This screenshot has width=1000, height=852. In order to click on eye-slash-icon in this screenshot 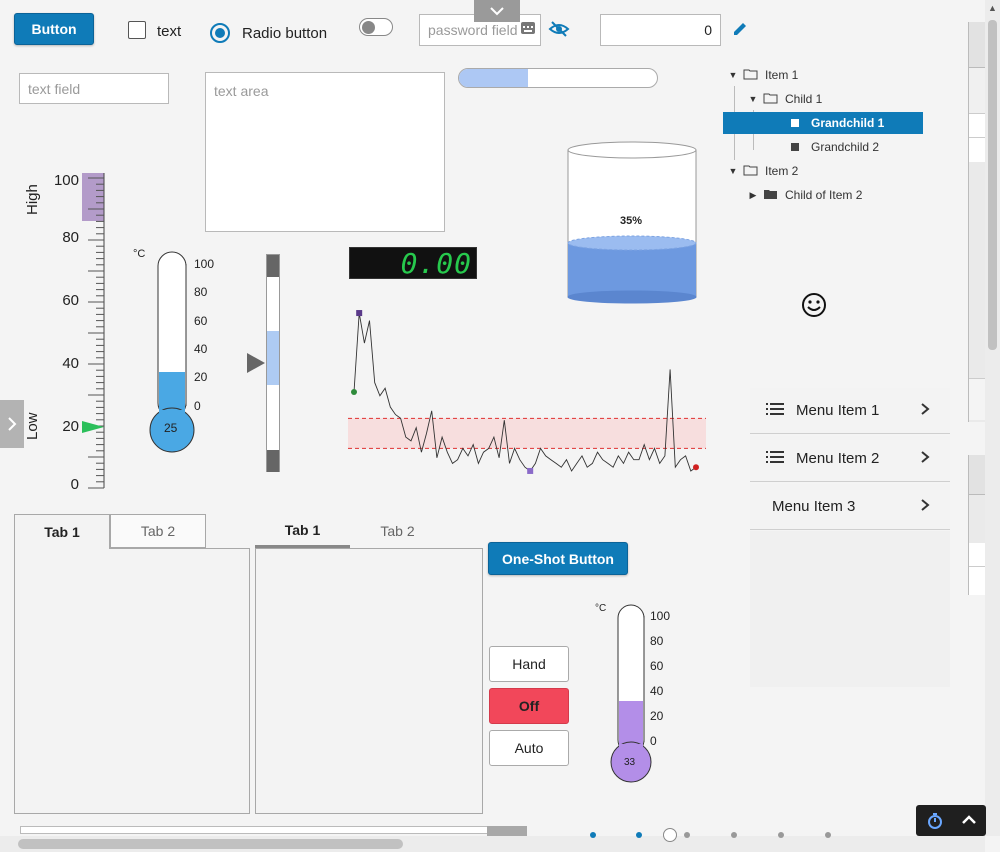, I will do `click(559, 31)`.